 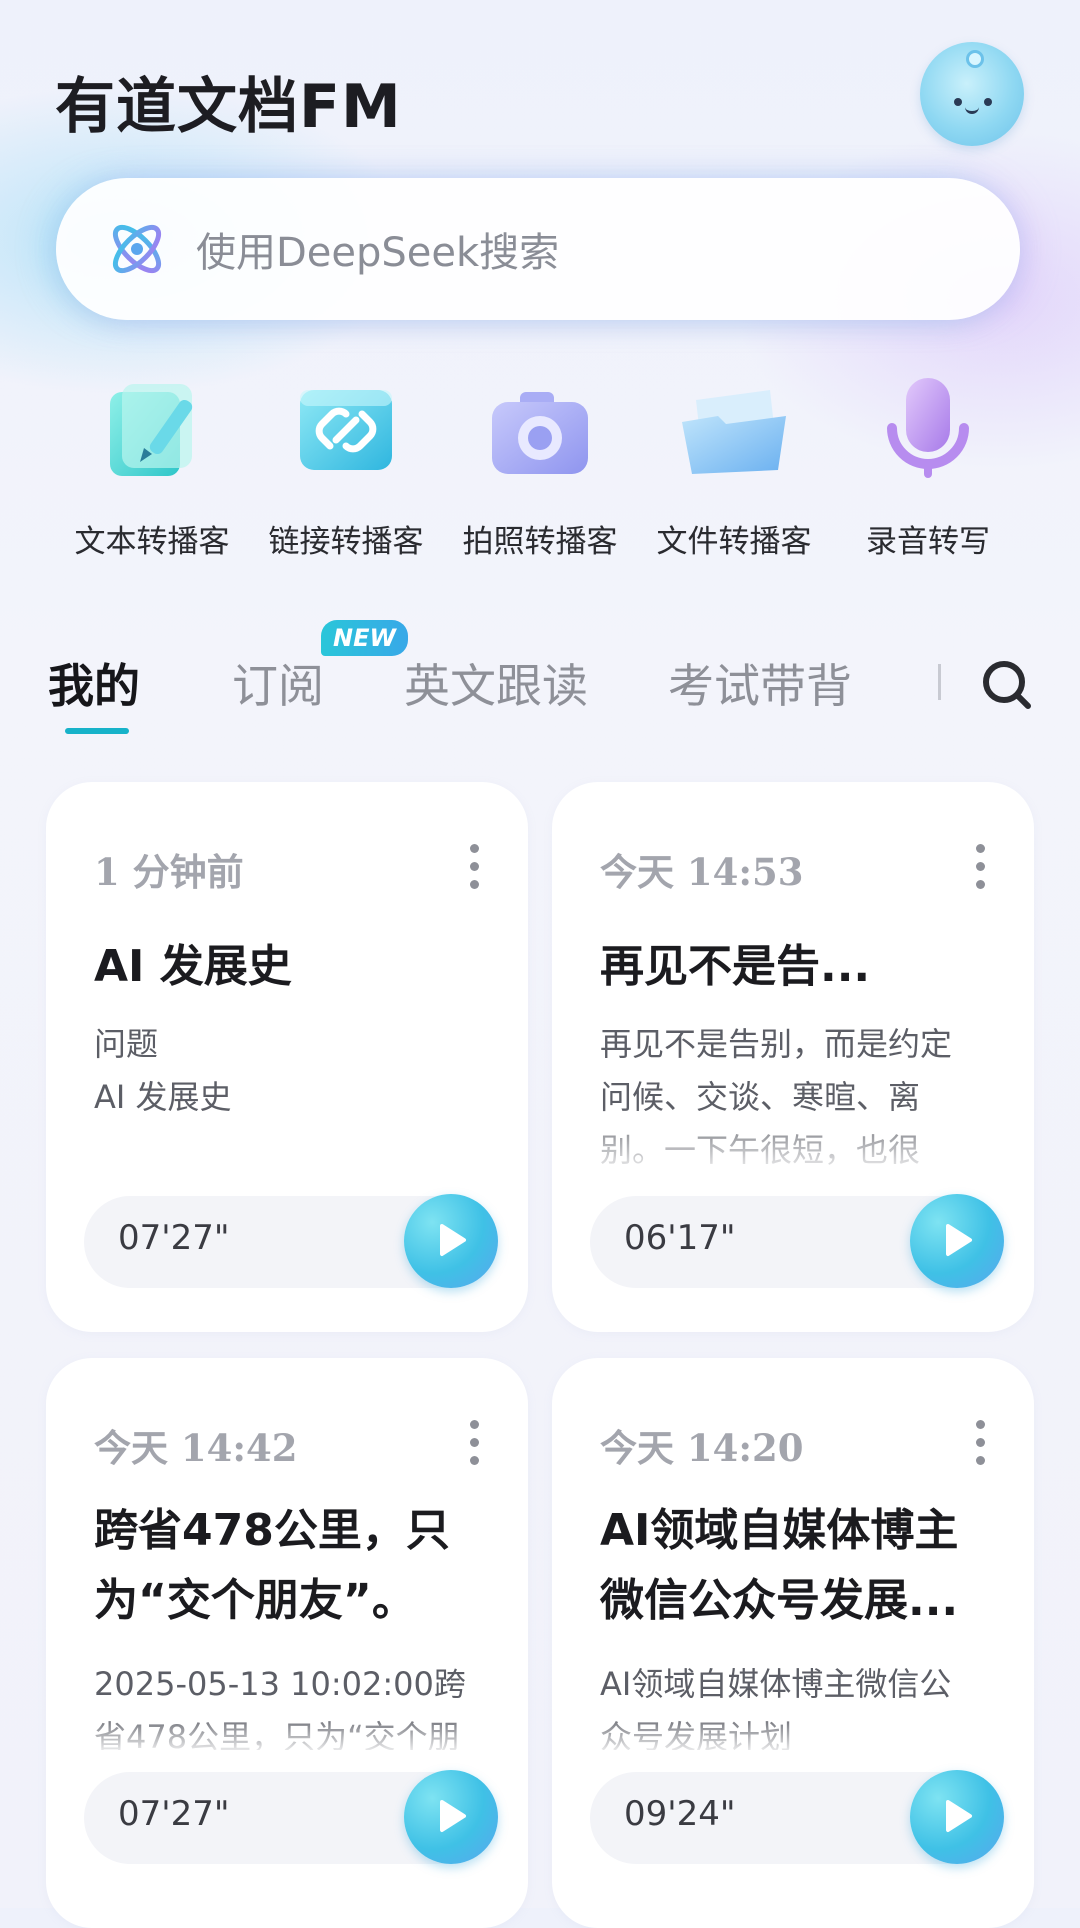 What do you see at coordinates (193, 966) in the screenshot?
I see `card-title: AI 发展史` at bounding box center [193, 966].